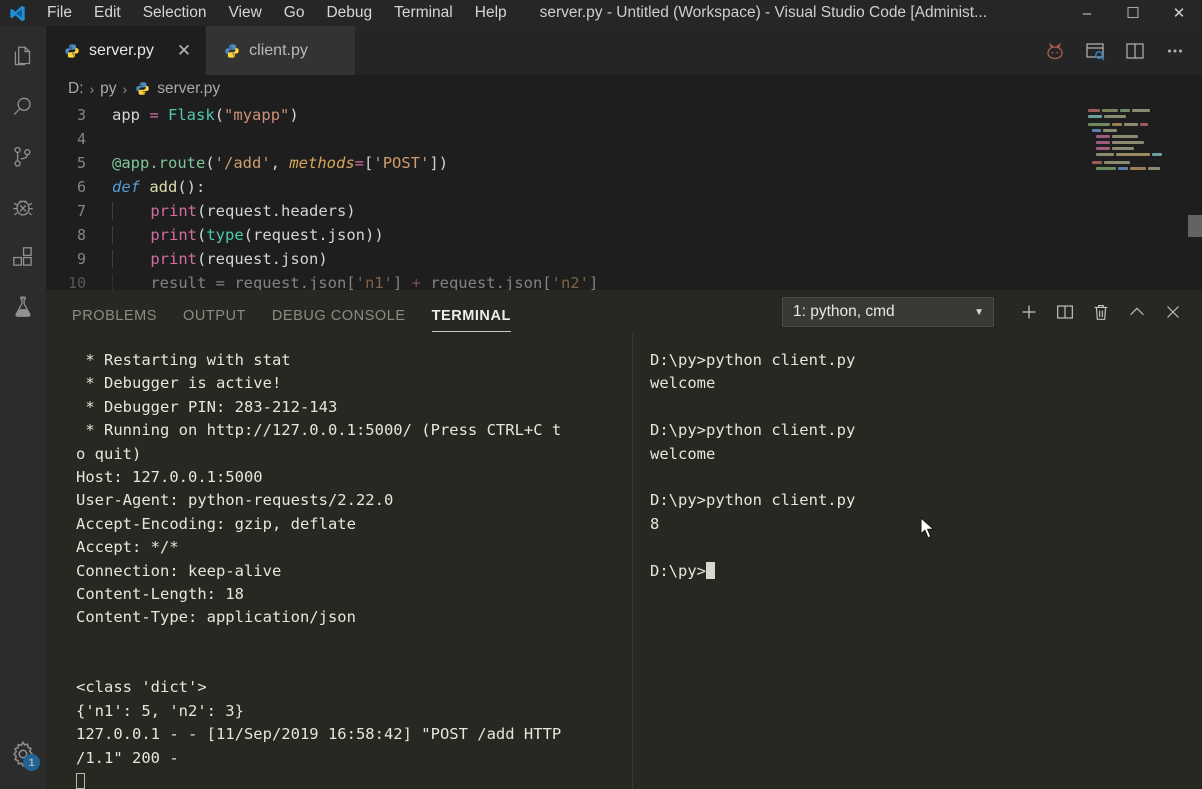  I want to click on editor-actions, so click(1120, 50).